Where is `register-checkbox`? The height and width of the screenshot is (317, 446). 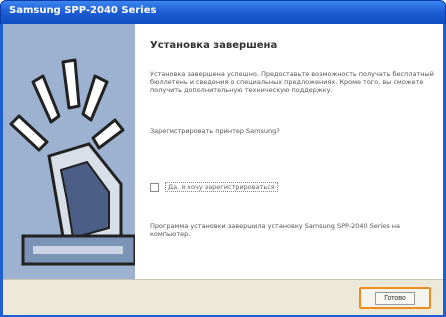 register-checkbox is located at coordinates (154, 187).